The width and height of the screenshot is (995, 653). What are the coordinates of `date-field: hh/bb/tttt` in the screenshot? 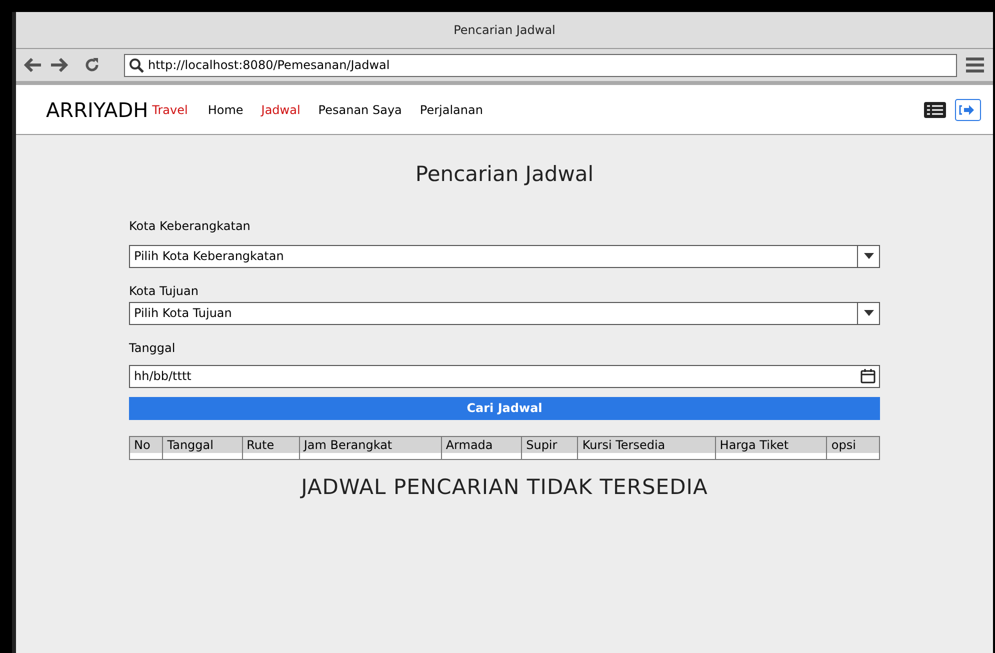 It's located at (504, 376).